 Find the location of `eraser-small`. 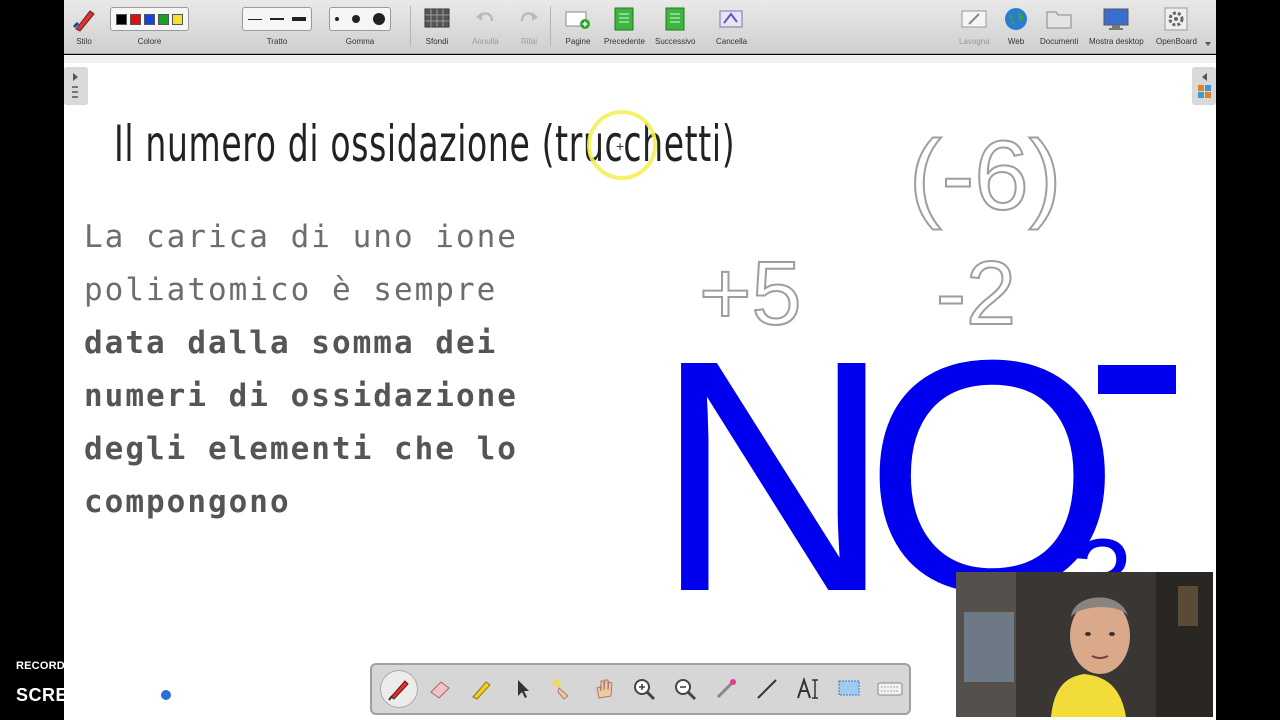

eraser-small is located at coordinates (337, 19).